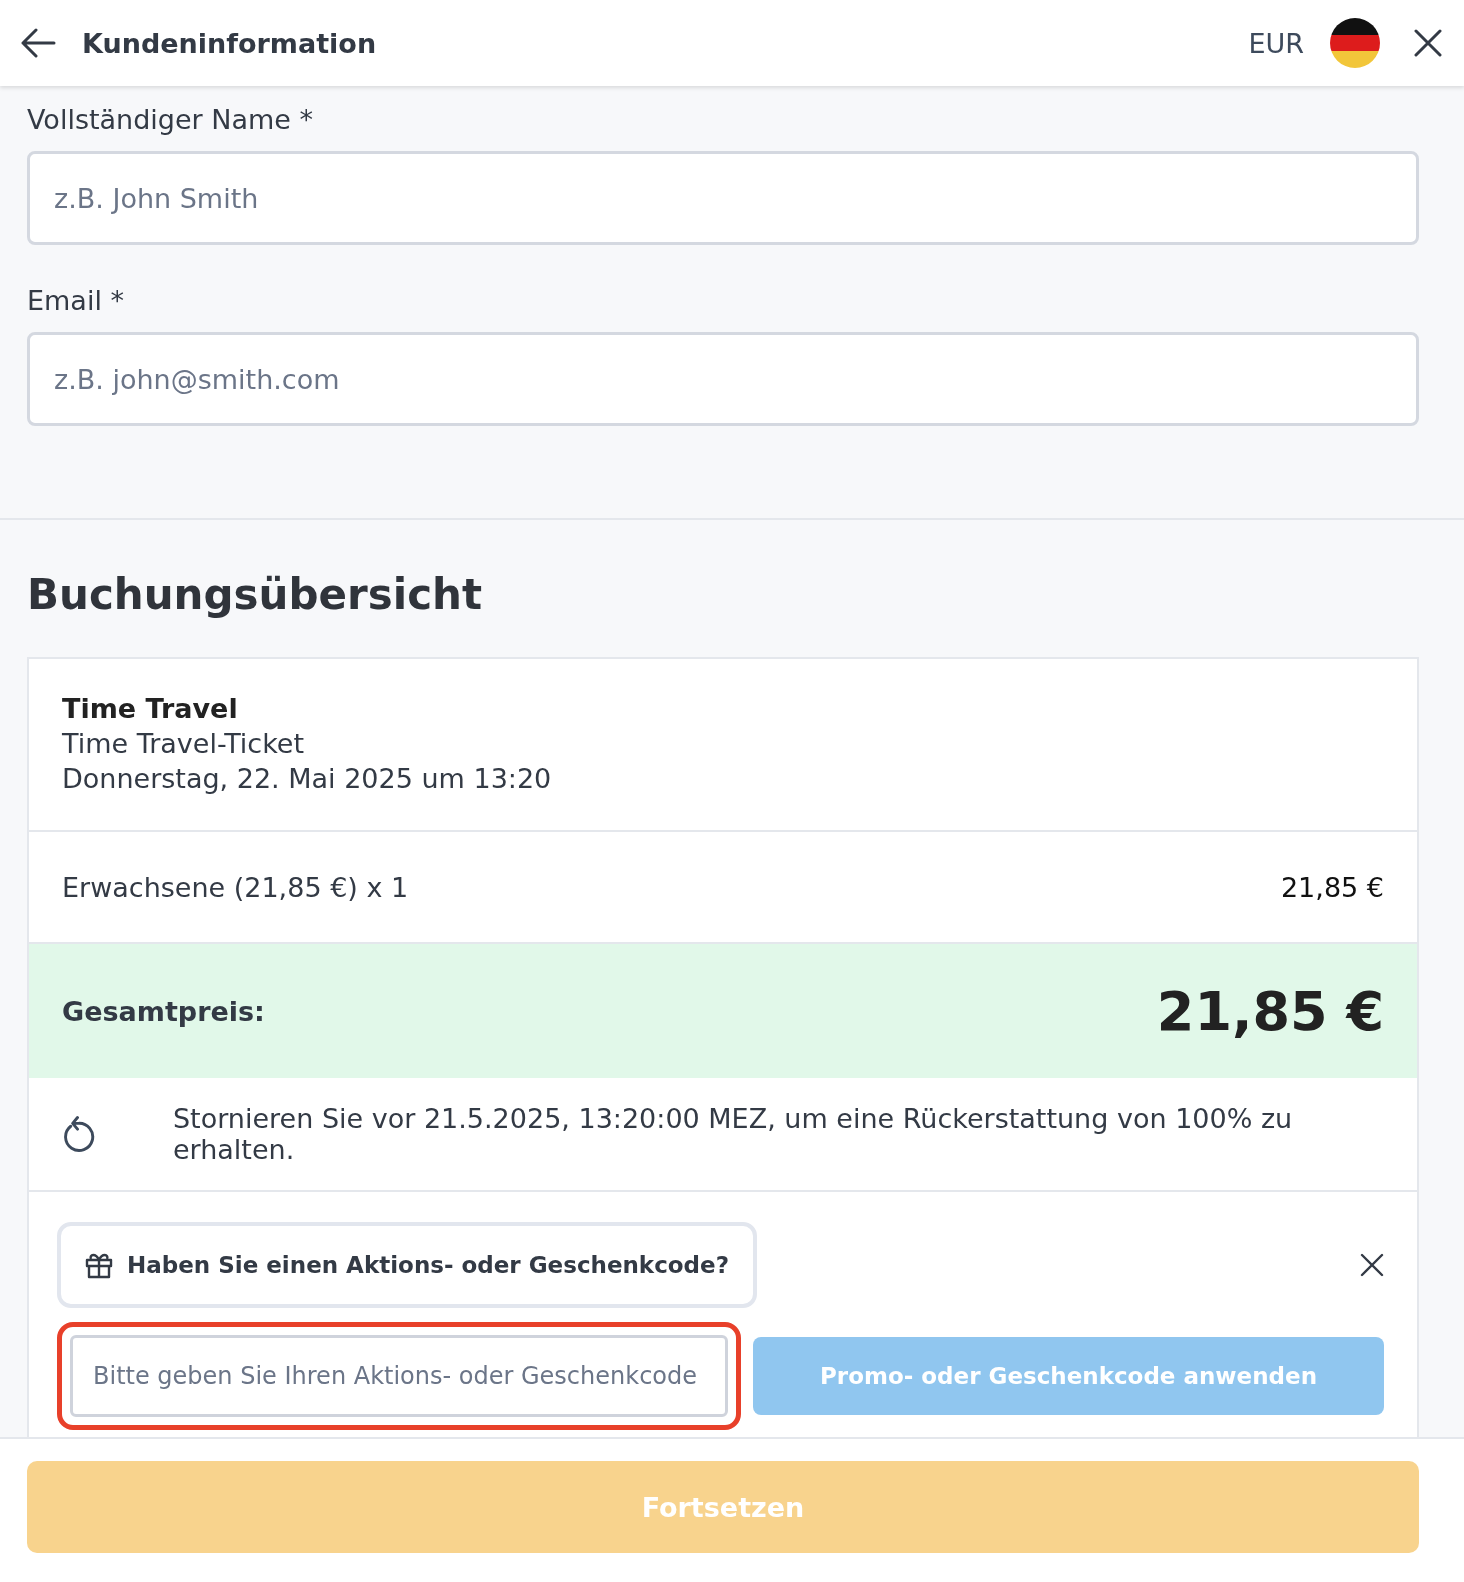 The width and height of the screenshot is (1464, 1582). I want to click on total-label: Gesamtpreis:, so click(163, 1011).